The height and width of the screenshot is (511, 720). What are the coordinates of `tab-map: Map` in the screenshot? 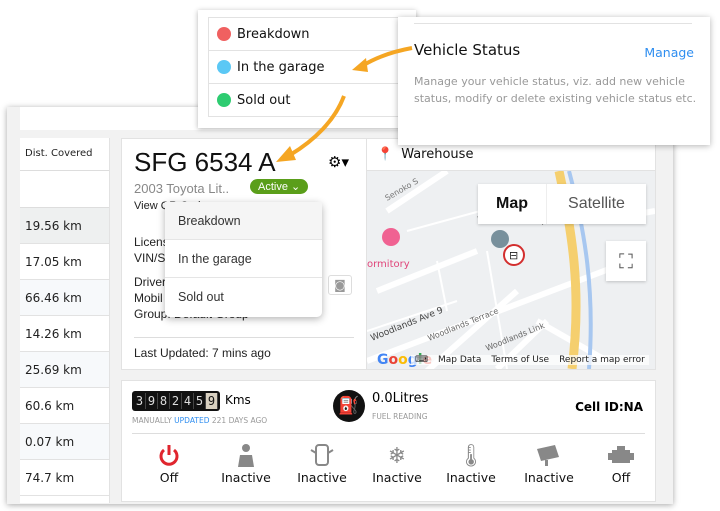 It's located at (512, 204).